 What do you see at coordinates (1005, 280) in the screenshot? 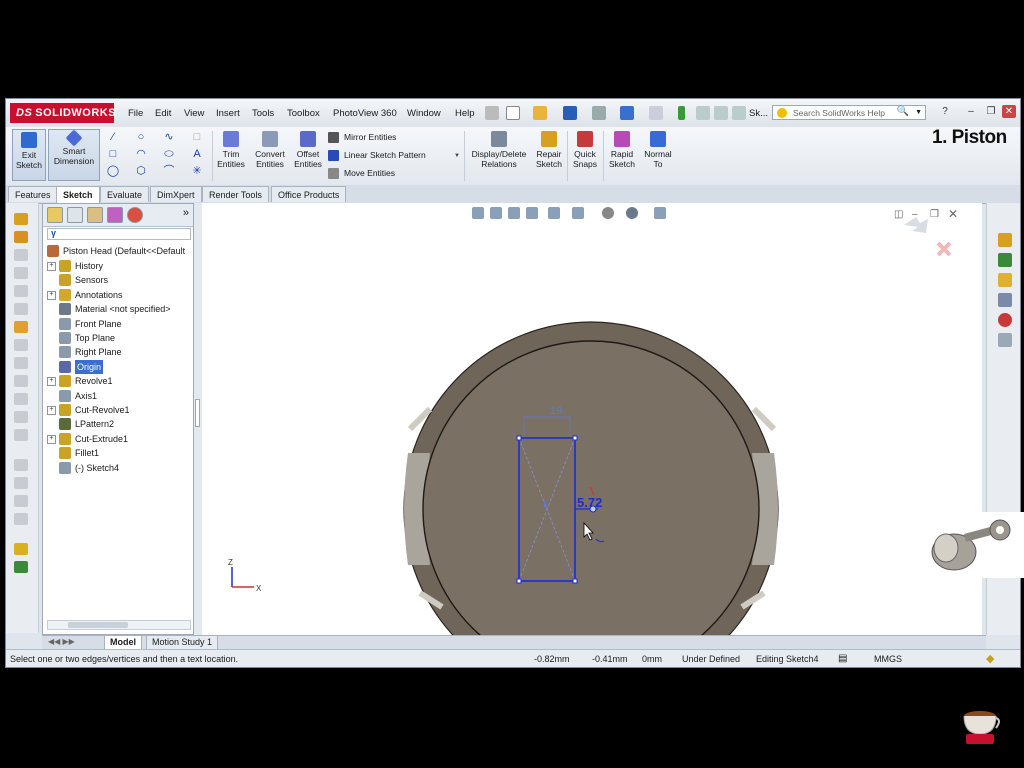
I see `file-explorer-icon` at bounding box center [1005, 280].